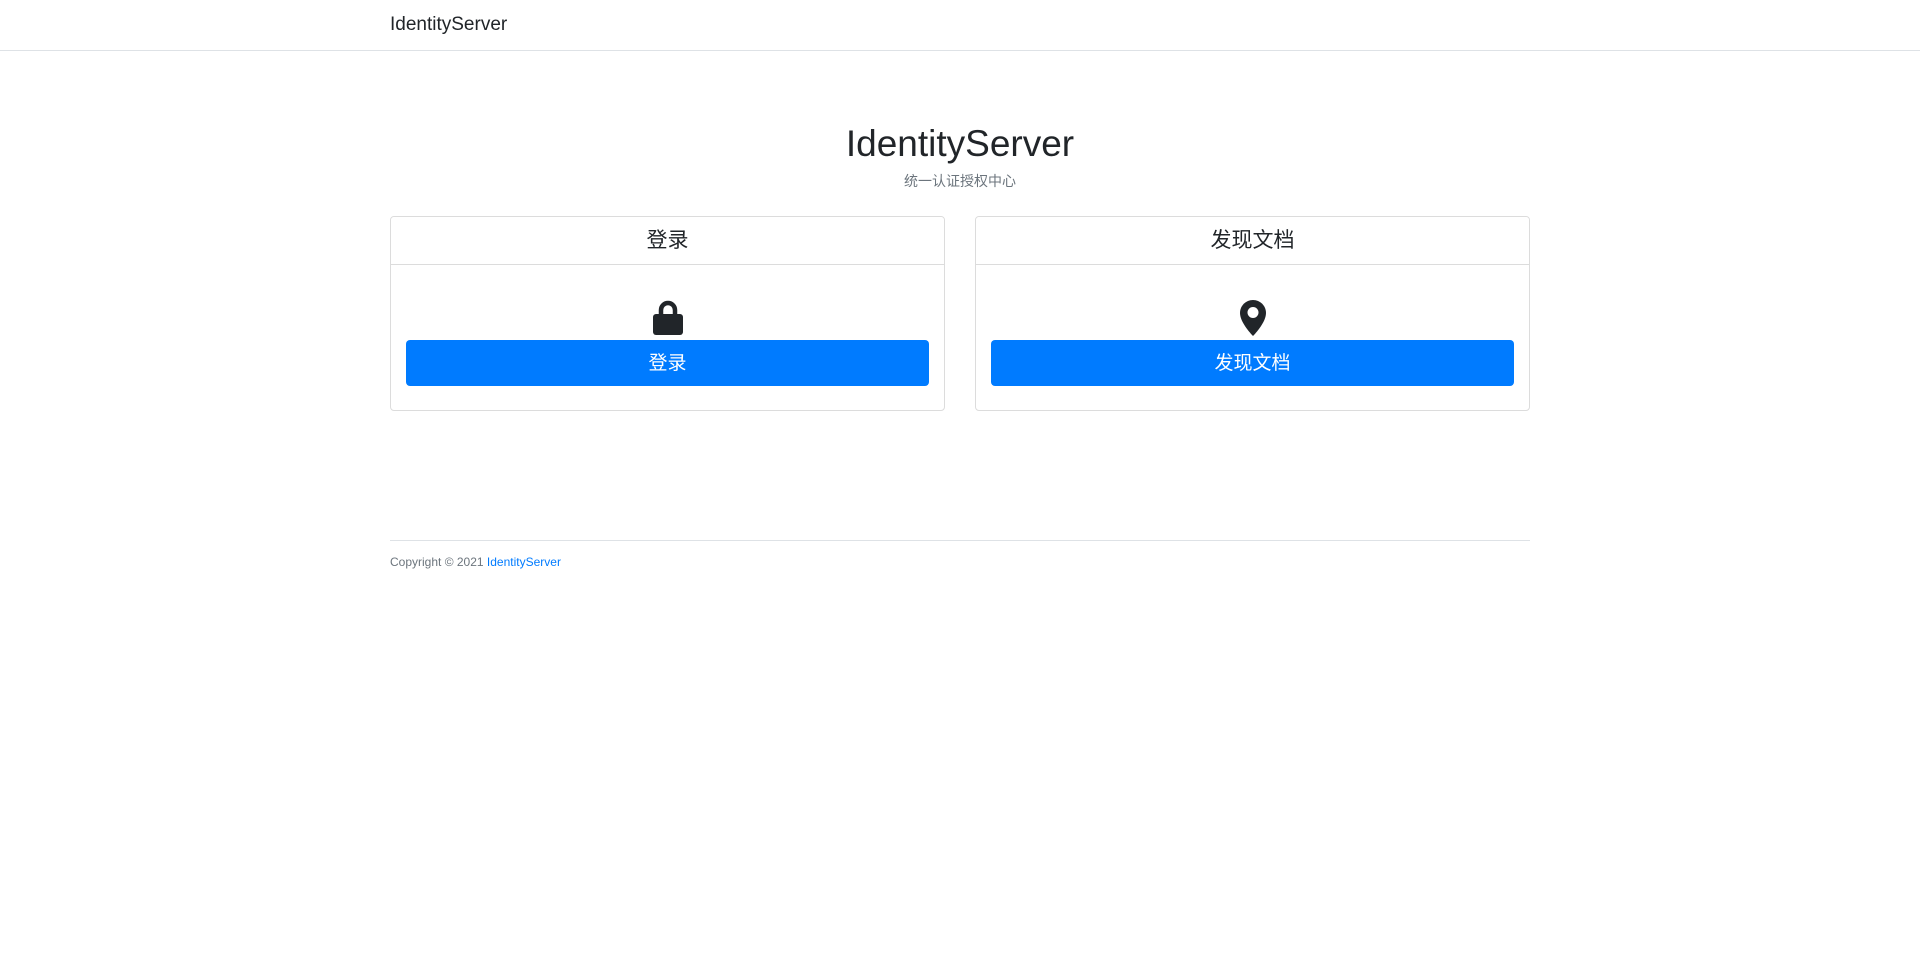 This screenshot has height=969, width=1920. I want to click on cards-row: 登录 登录 发现文档 发现文档, so click(960, 313).